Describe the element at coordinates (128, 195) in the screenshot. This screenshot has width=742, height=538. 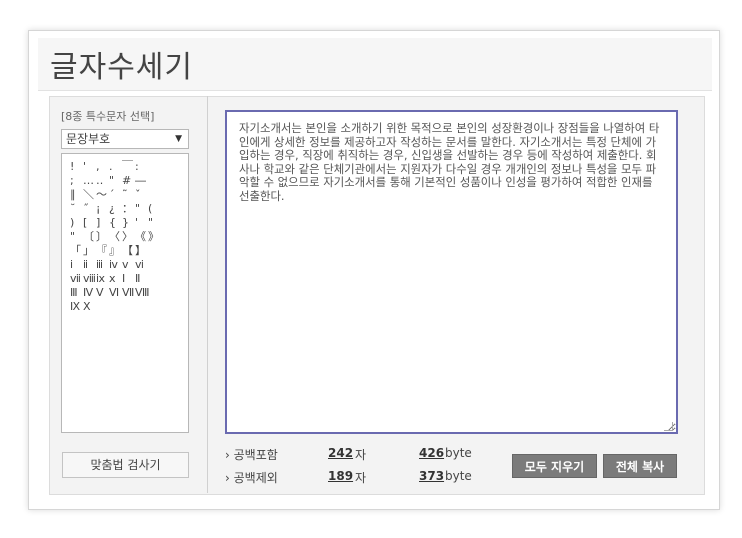
I see `special-char-item: ˜` at that location.